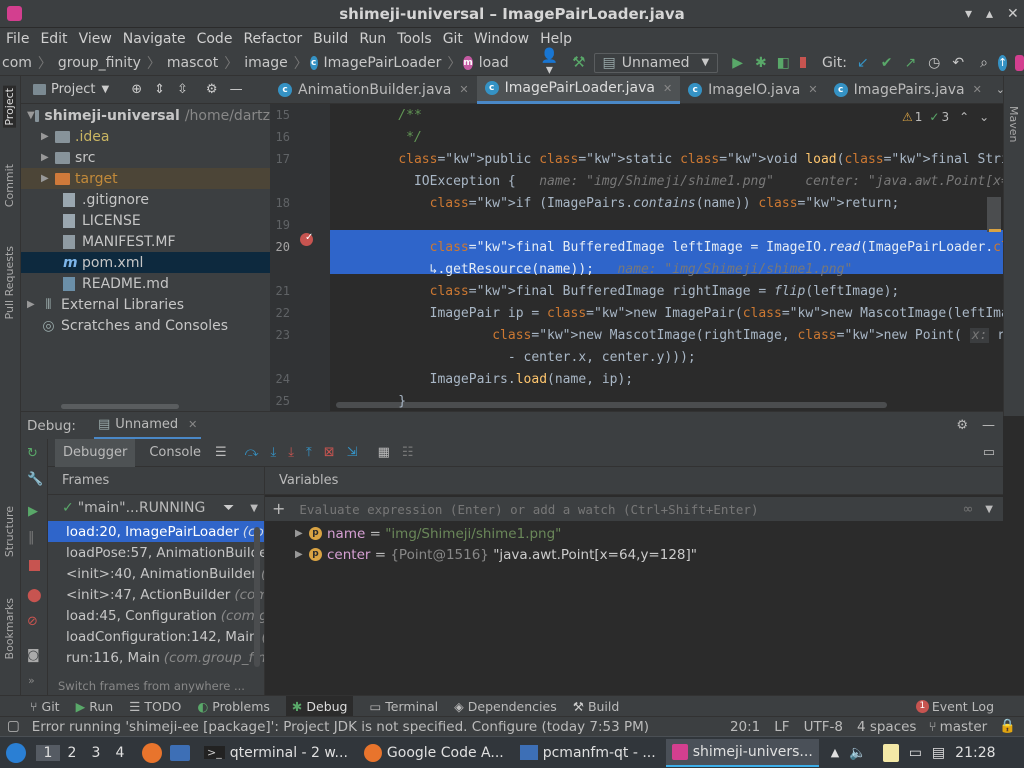 This screenshot has width=1024, height=768. What do you see at coordinates (578, 62) in the screenshot?
I see `build-hammer-icon: ⚒` at bounding box center [578, 62].